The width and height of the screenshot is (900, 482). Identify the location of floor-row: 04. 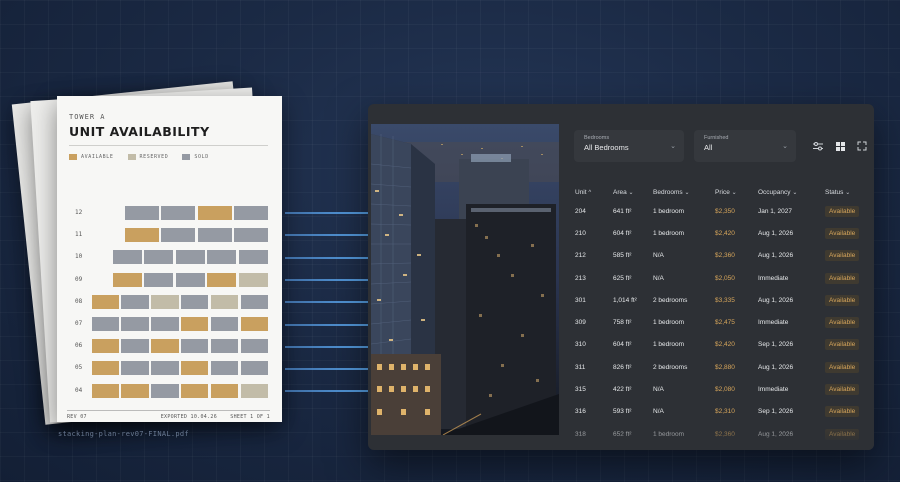
(169, 390).